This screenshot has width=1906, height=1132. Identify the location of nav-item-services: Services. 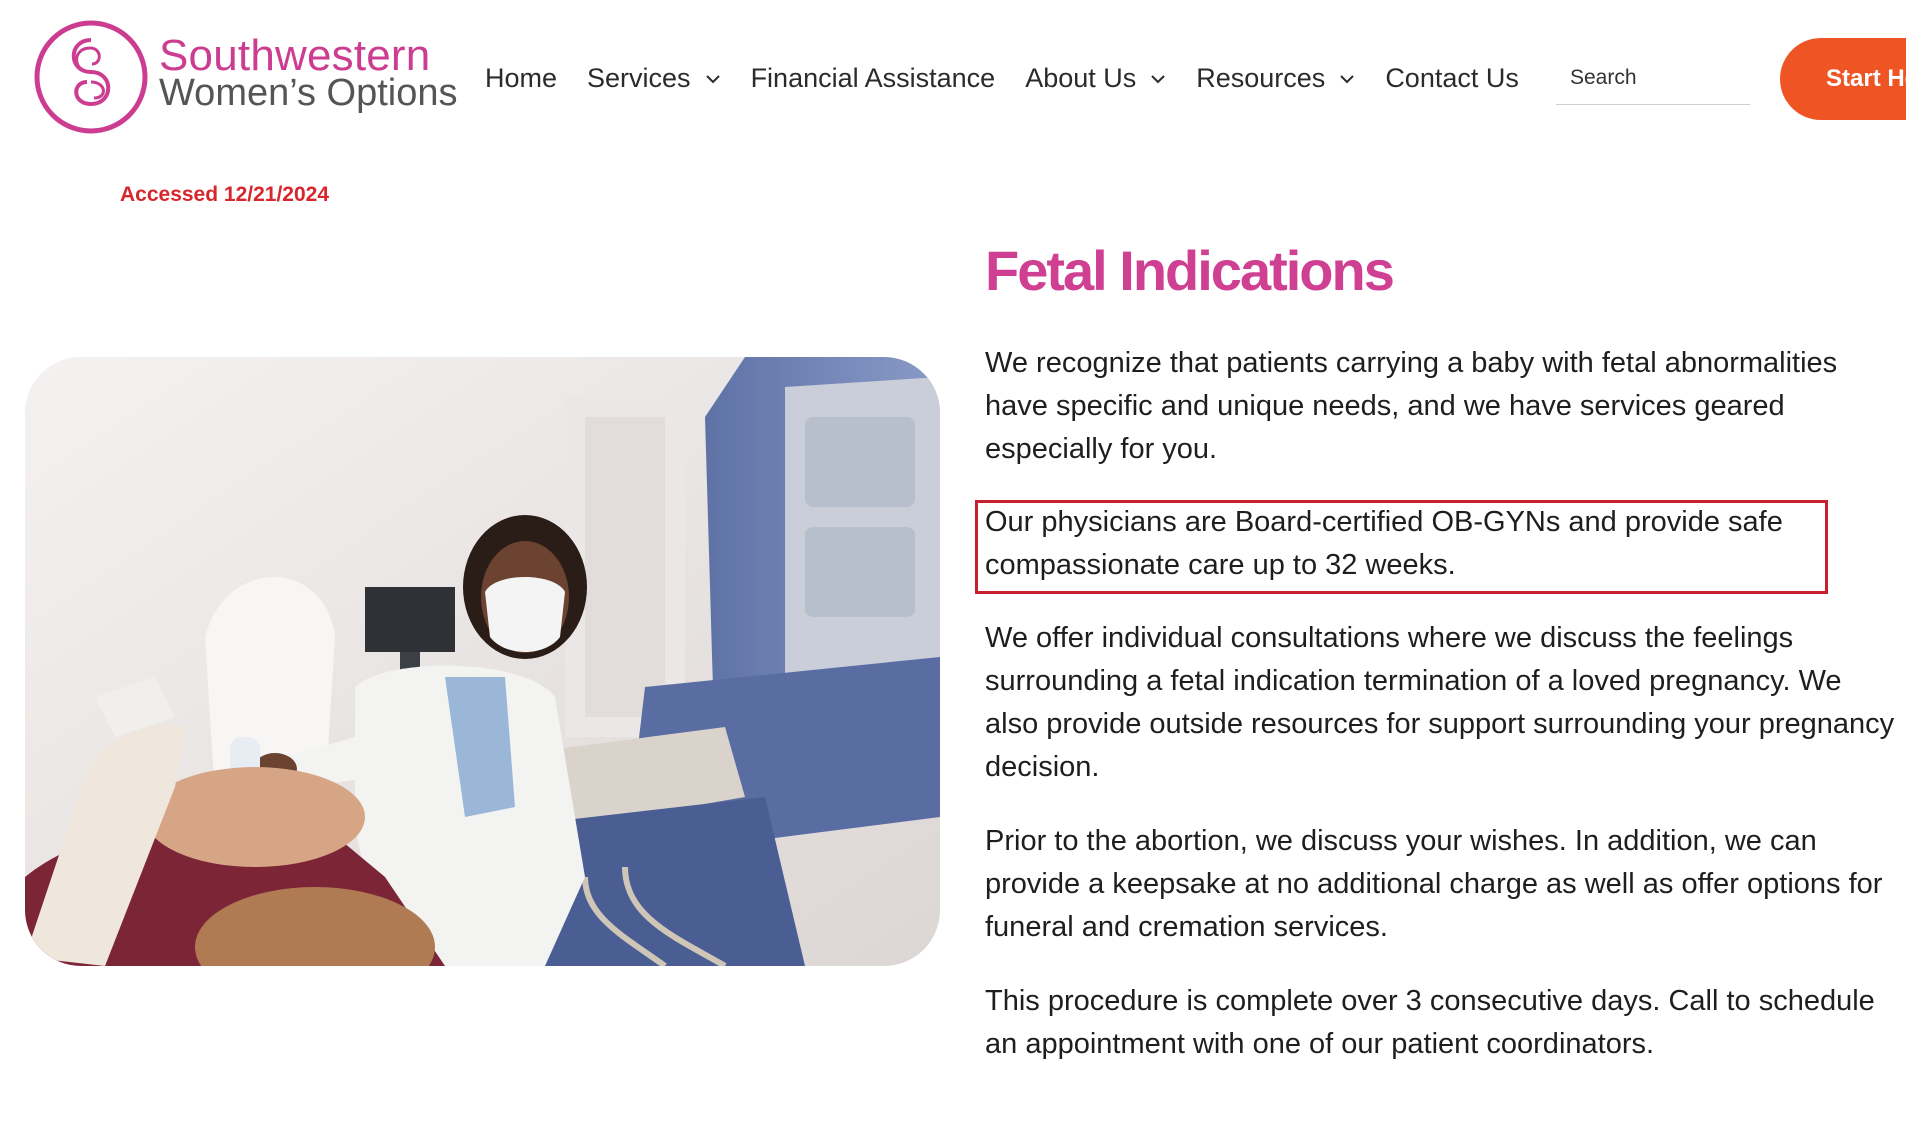
(654, 78).